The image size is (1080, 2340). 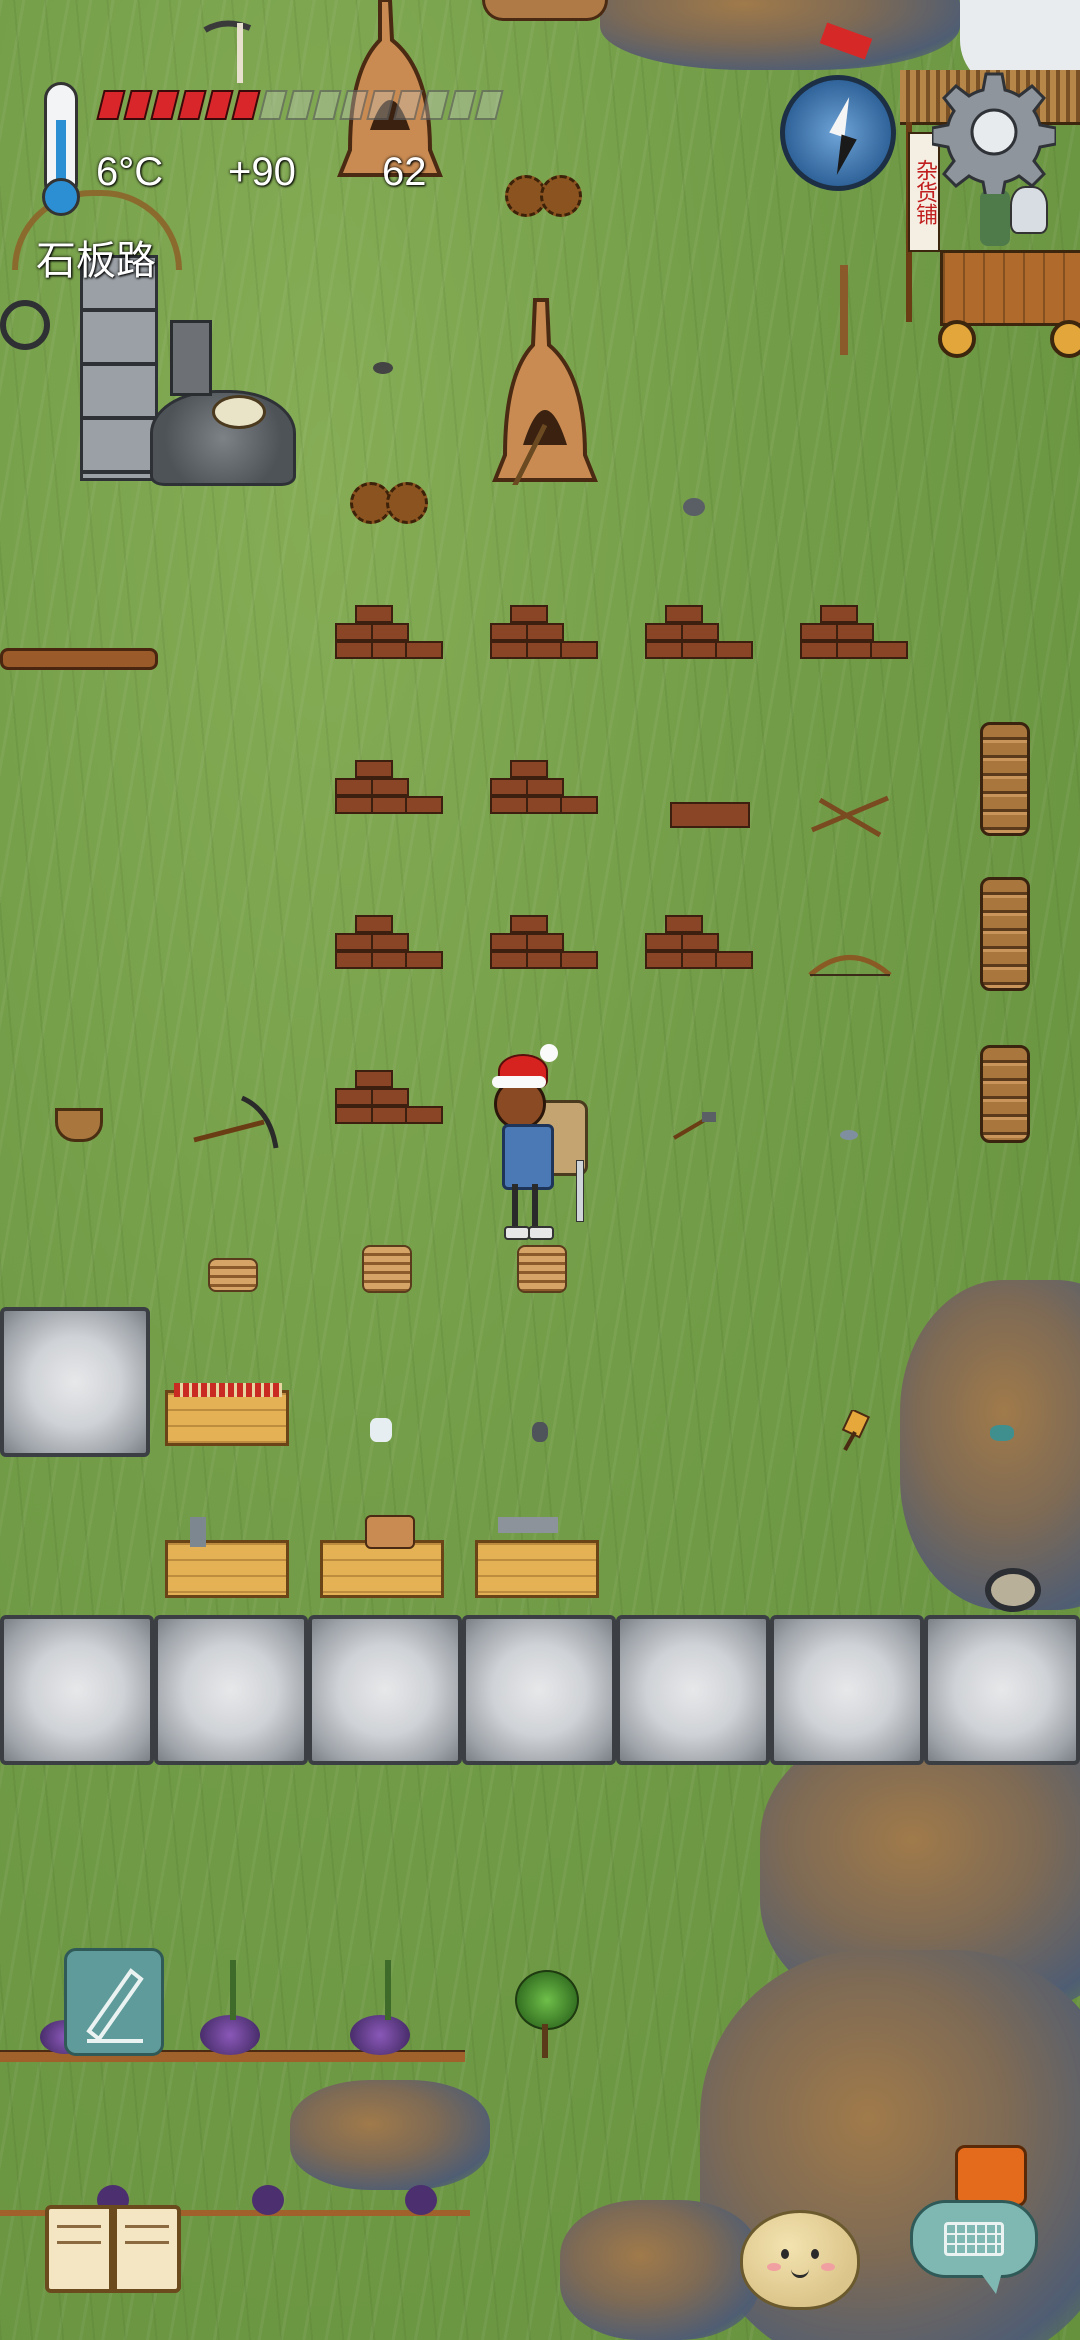 What do you see at coordinates (697, 1125) in the screenshot?
I see `hammer` at bounding box center [697, 1125].